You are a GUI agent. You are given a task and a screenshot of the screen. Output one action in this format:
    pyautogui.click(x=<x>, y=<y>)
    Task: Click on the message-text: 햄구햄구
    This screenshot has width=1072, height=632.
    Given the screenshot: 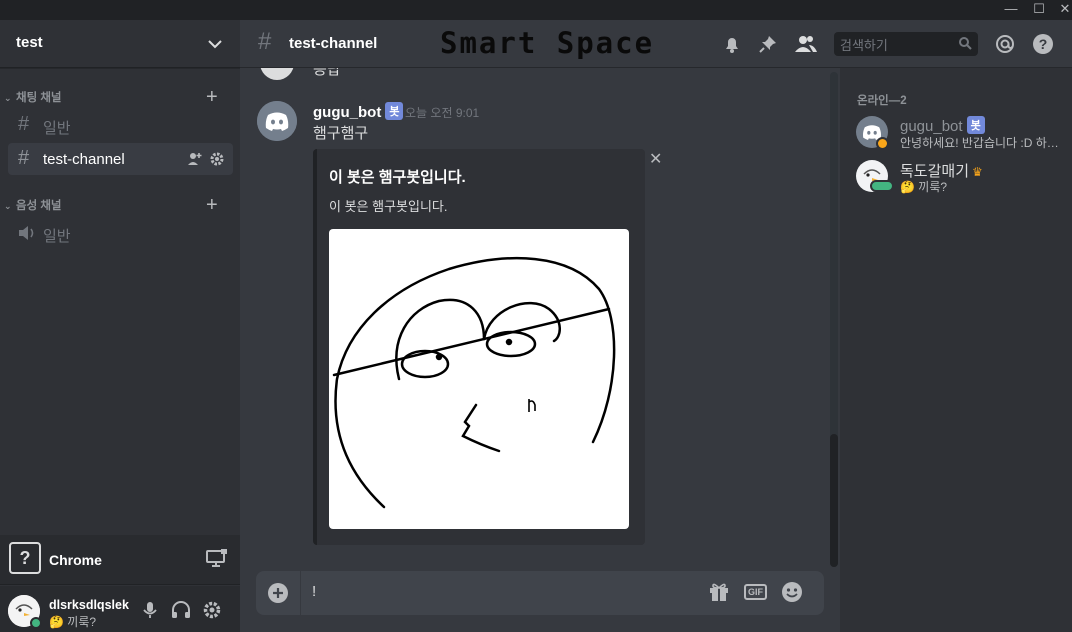 What is the action you would take?
    pyautogui.click(x=341, y=133)
    